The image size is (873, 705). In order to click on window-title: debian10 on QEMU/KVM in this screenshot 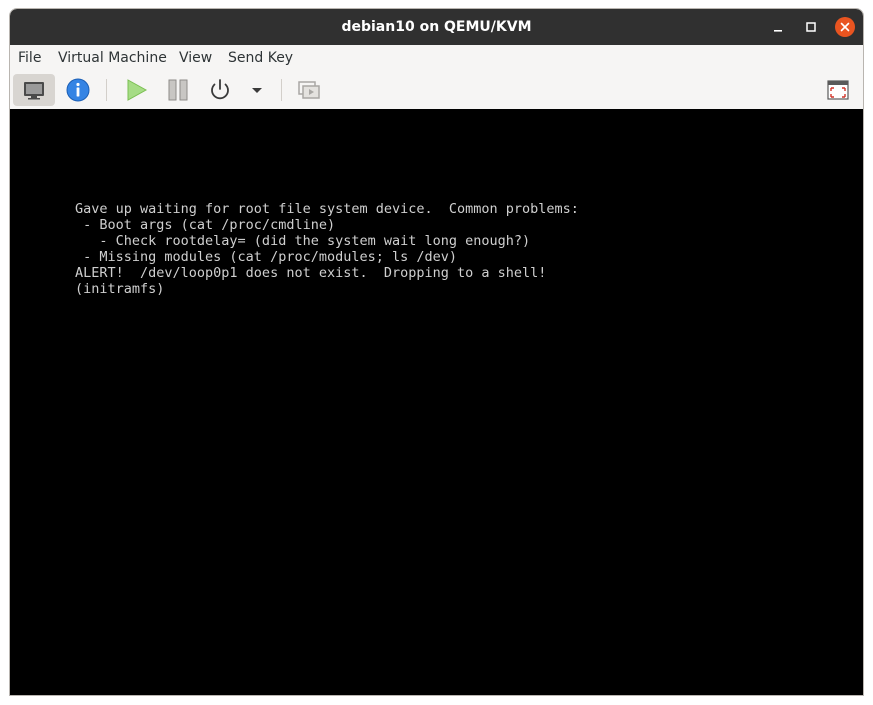, I will do `click(436, 27)`.